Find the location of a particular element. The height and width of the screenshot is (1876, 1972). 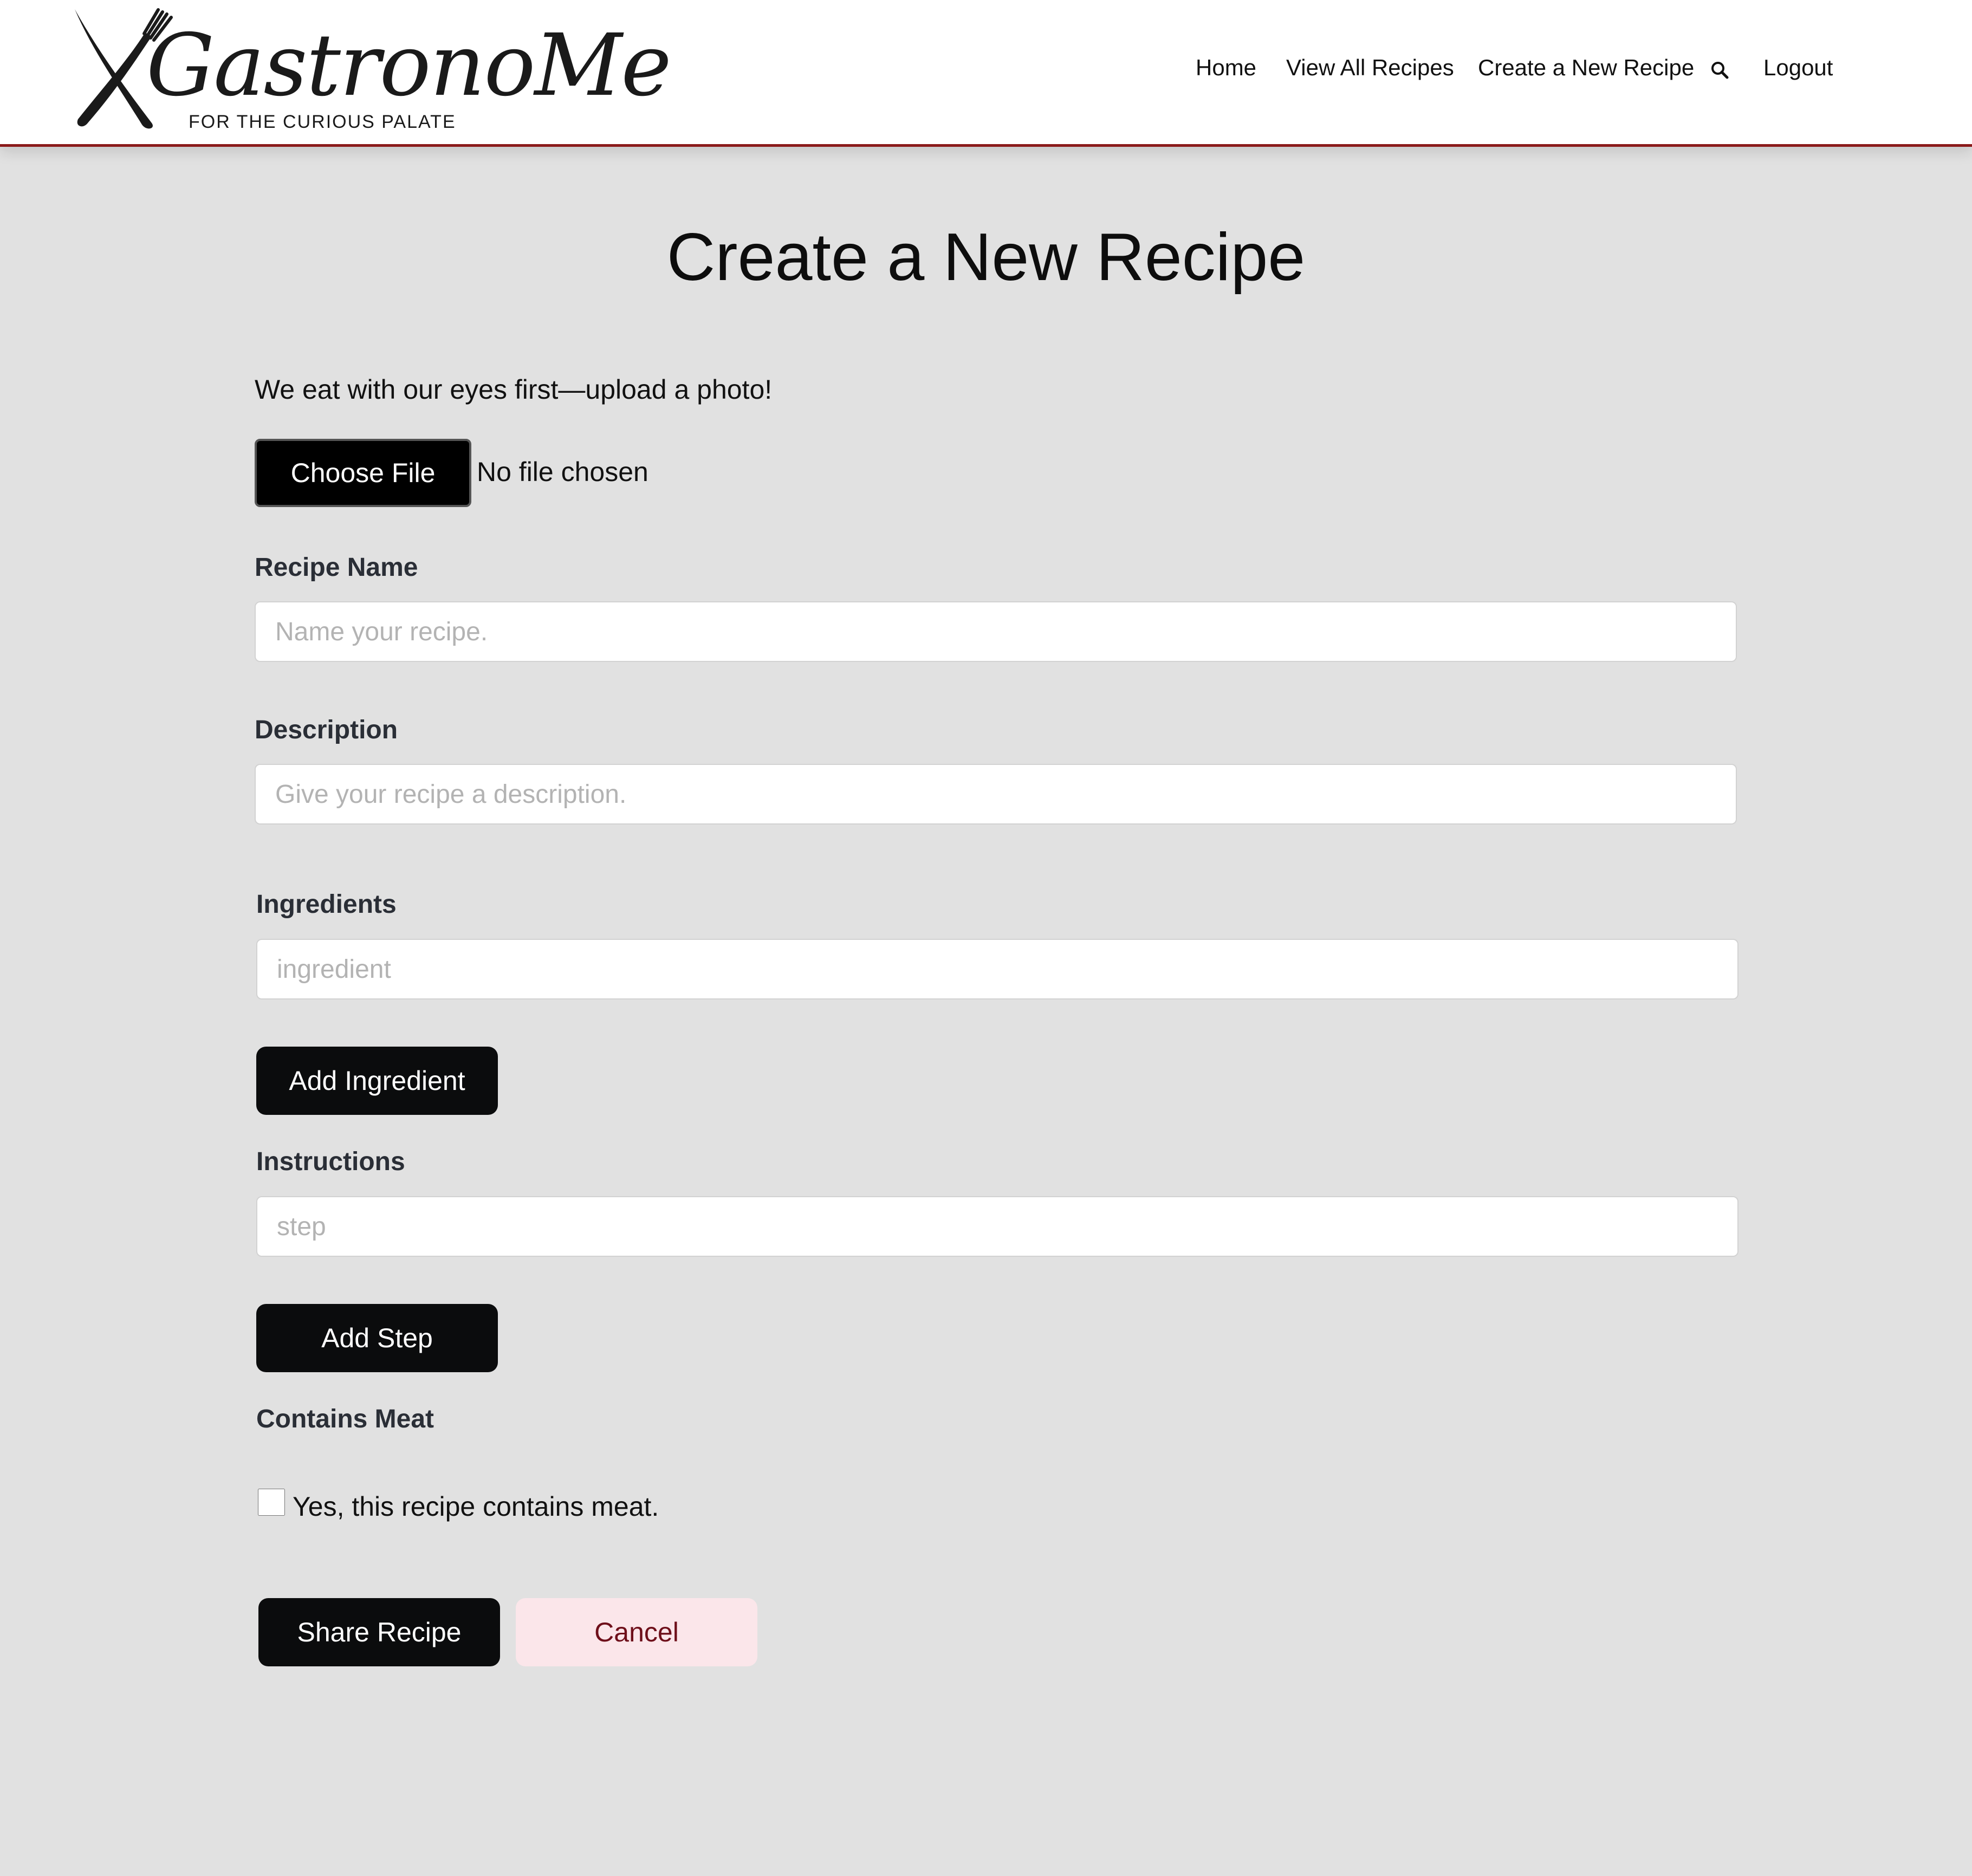

ingredient-input is located at coordinates (997, 969).